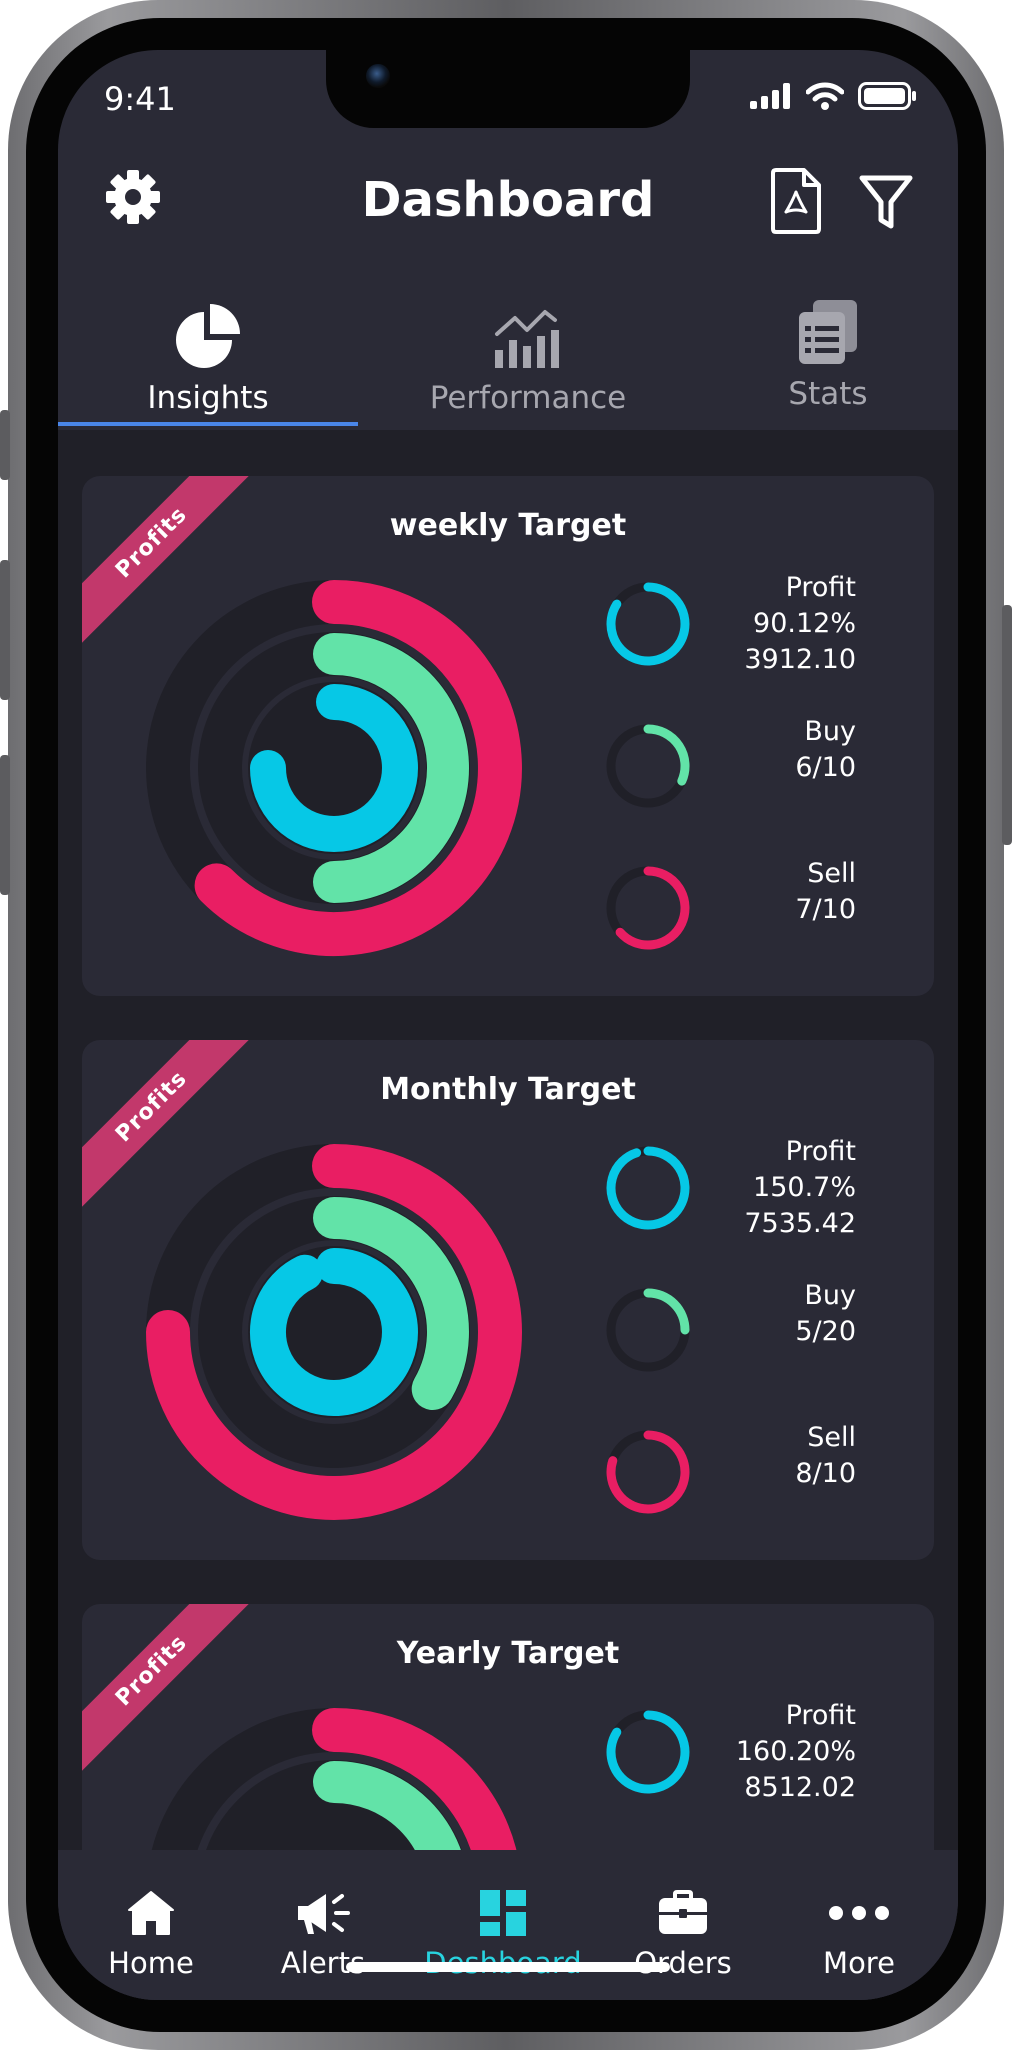 The image size is (1012, 2050). What do you see at coordinates (770, 96) in the screenshot?
I see `signal-icon` at bounding box center [770, 96].